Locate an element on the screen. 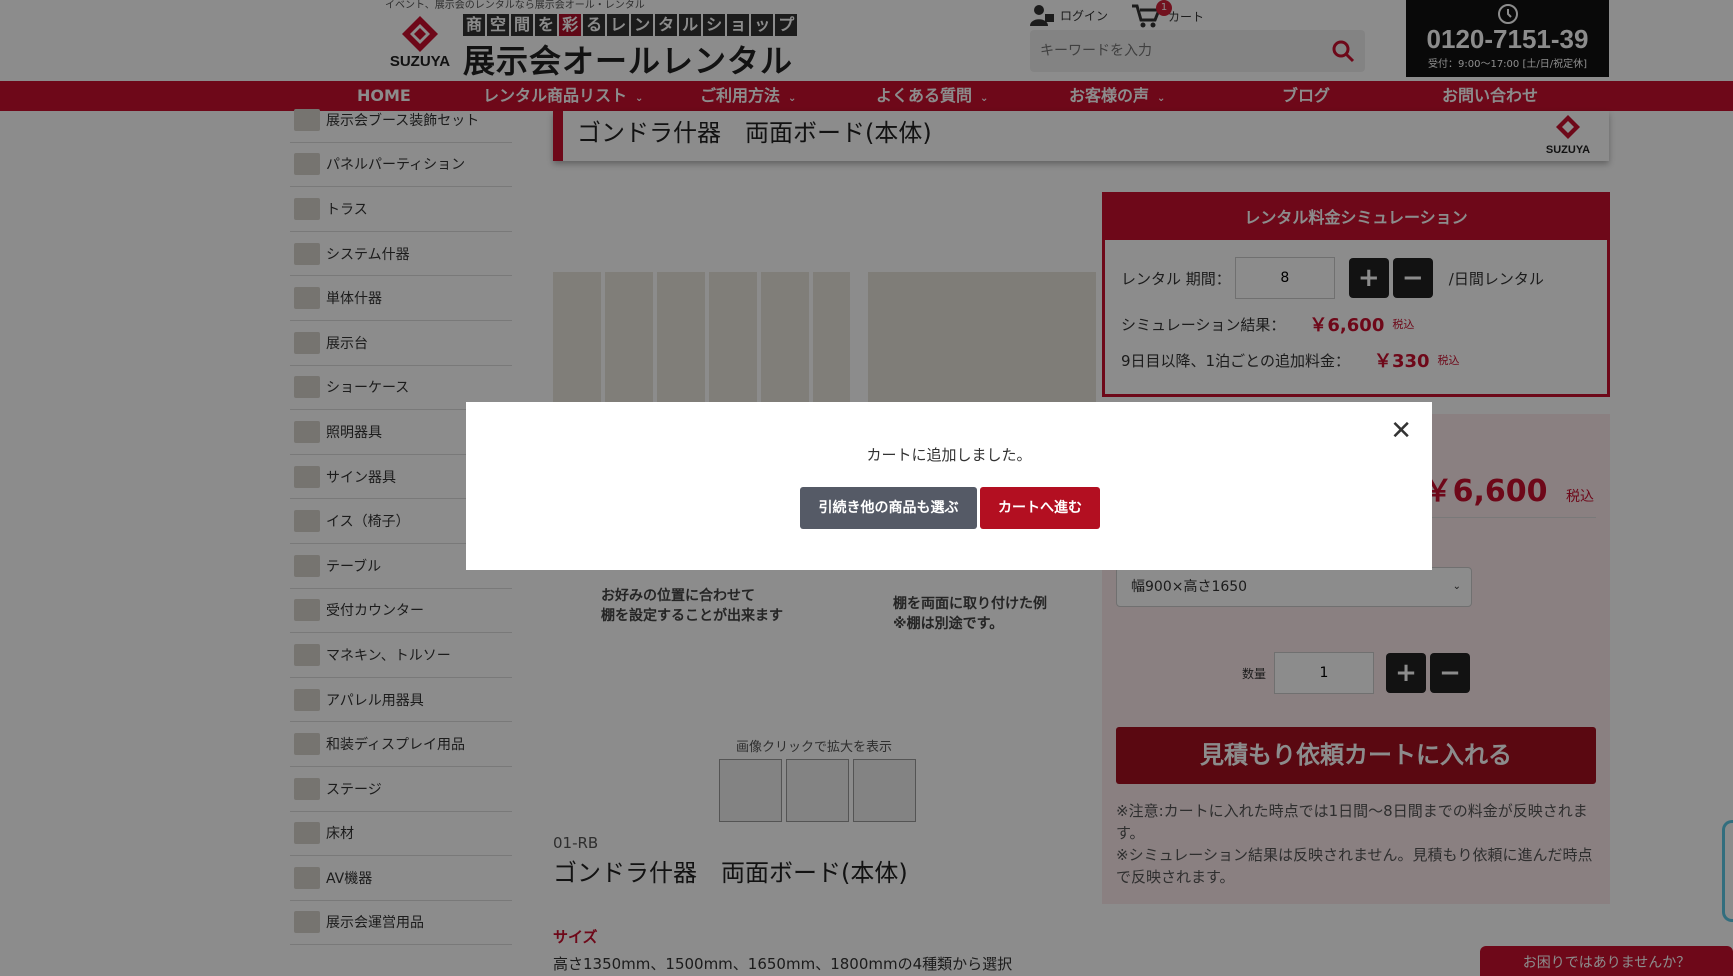 The width and height of the screenshot is (1733, 976). continue-shopping-button: 引続き他の商品も選ぶ is located at coordinates (888, 508).